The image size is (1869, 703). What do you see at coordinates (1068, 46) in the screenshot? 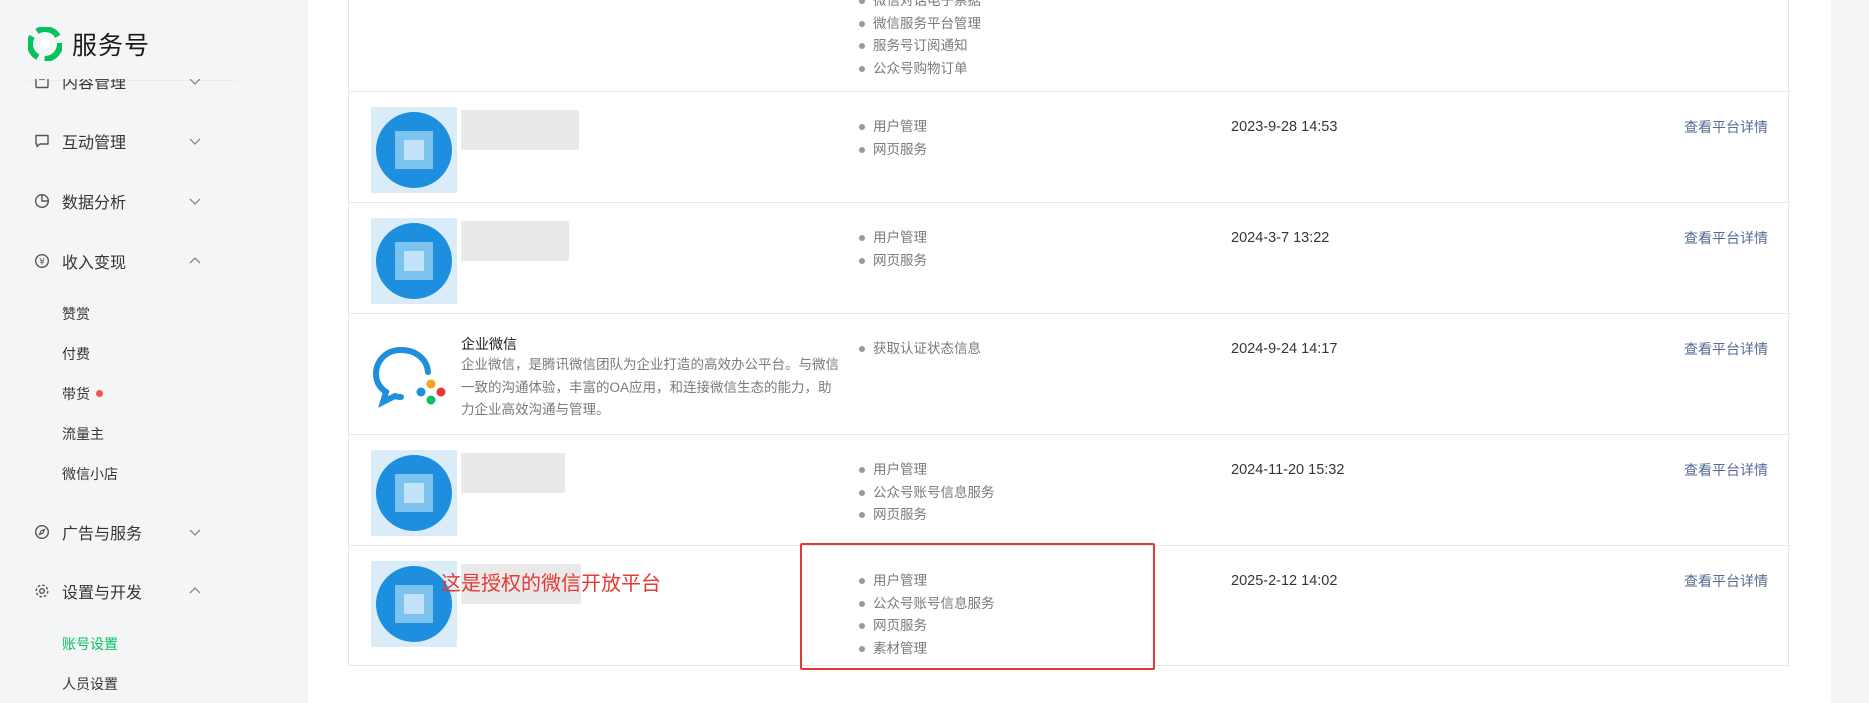
I see `table-row: 微信对话电子票据 微信服务平台管理 服务号订阅通知 公众号购物订单` at bounding box center [1068, 46].